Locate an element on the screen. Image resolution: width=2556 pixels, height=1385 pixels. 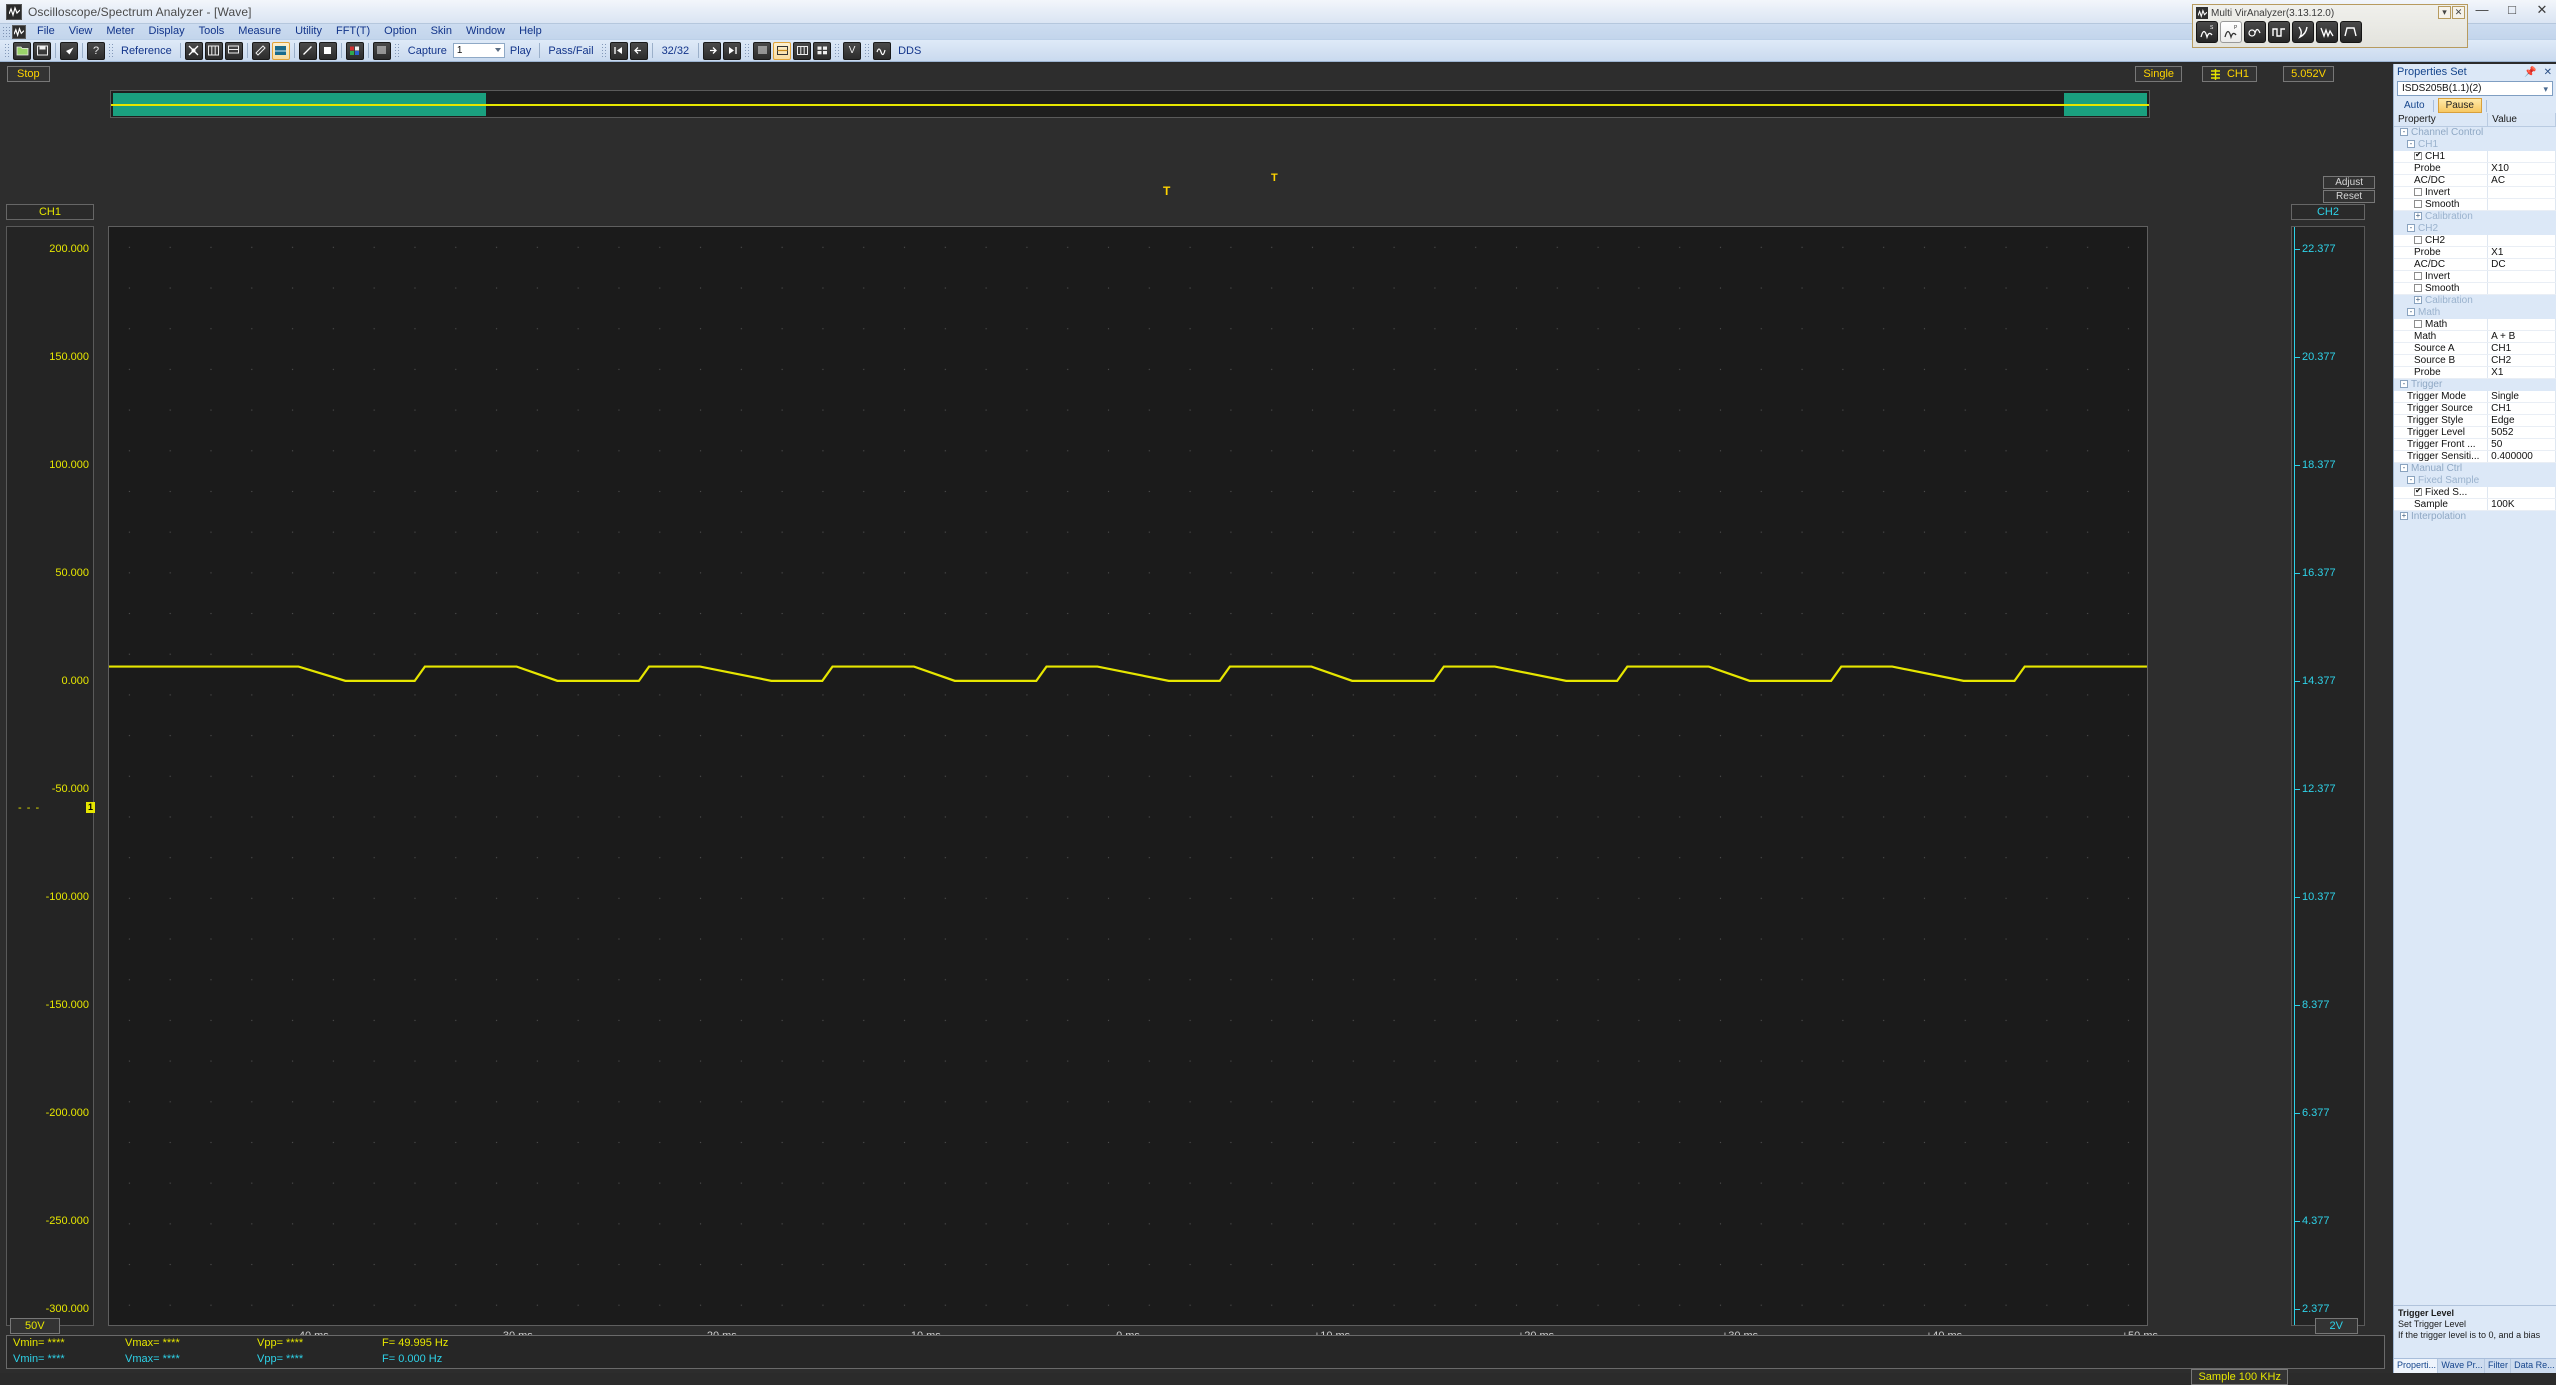
property-row: Trigger Source CH1 is located at coordinates (2475, 408).